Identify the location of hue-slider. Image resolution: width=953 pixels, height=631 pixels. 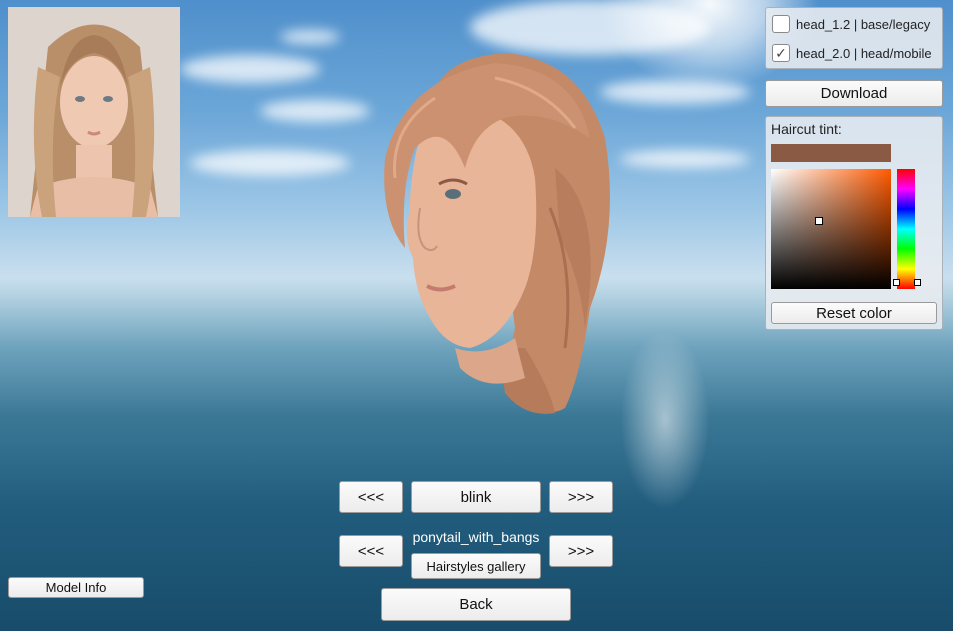
(907, 229).